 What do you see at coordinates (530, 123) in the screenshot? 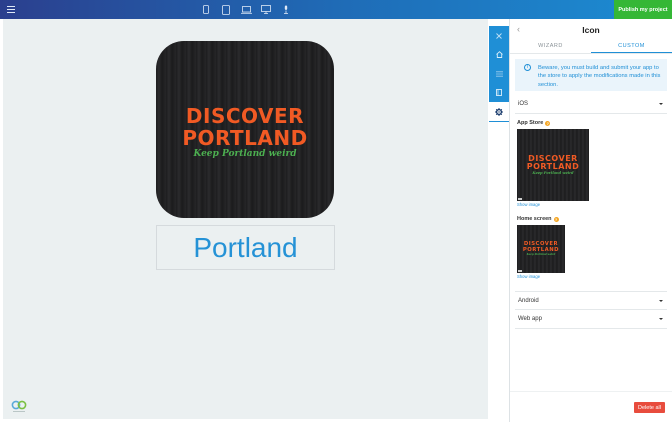
I see `app-store-label: App Store` at bounding box center [530, 123].